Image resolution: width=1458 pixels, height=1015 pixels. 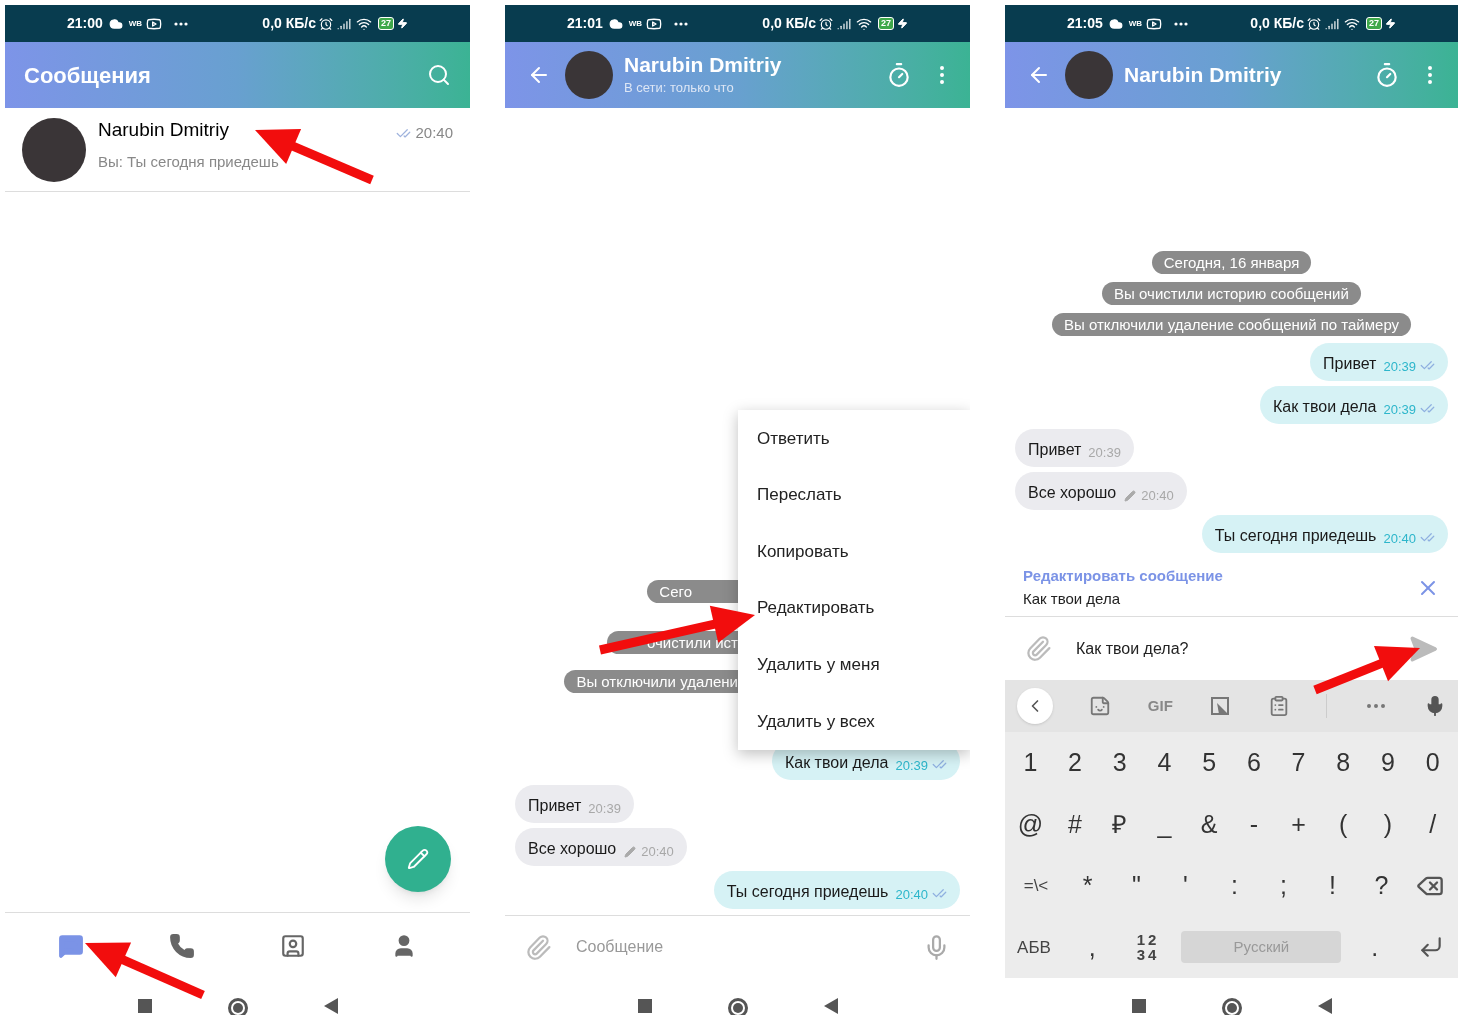 I want to click on keyboard-key: 0, so click(x=1433, y=763).